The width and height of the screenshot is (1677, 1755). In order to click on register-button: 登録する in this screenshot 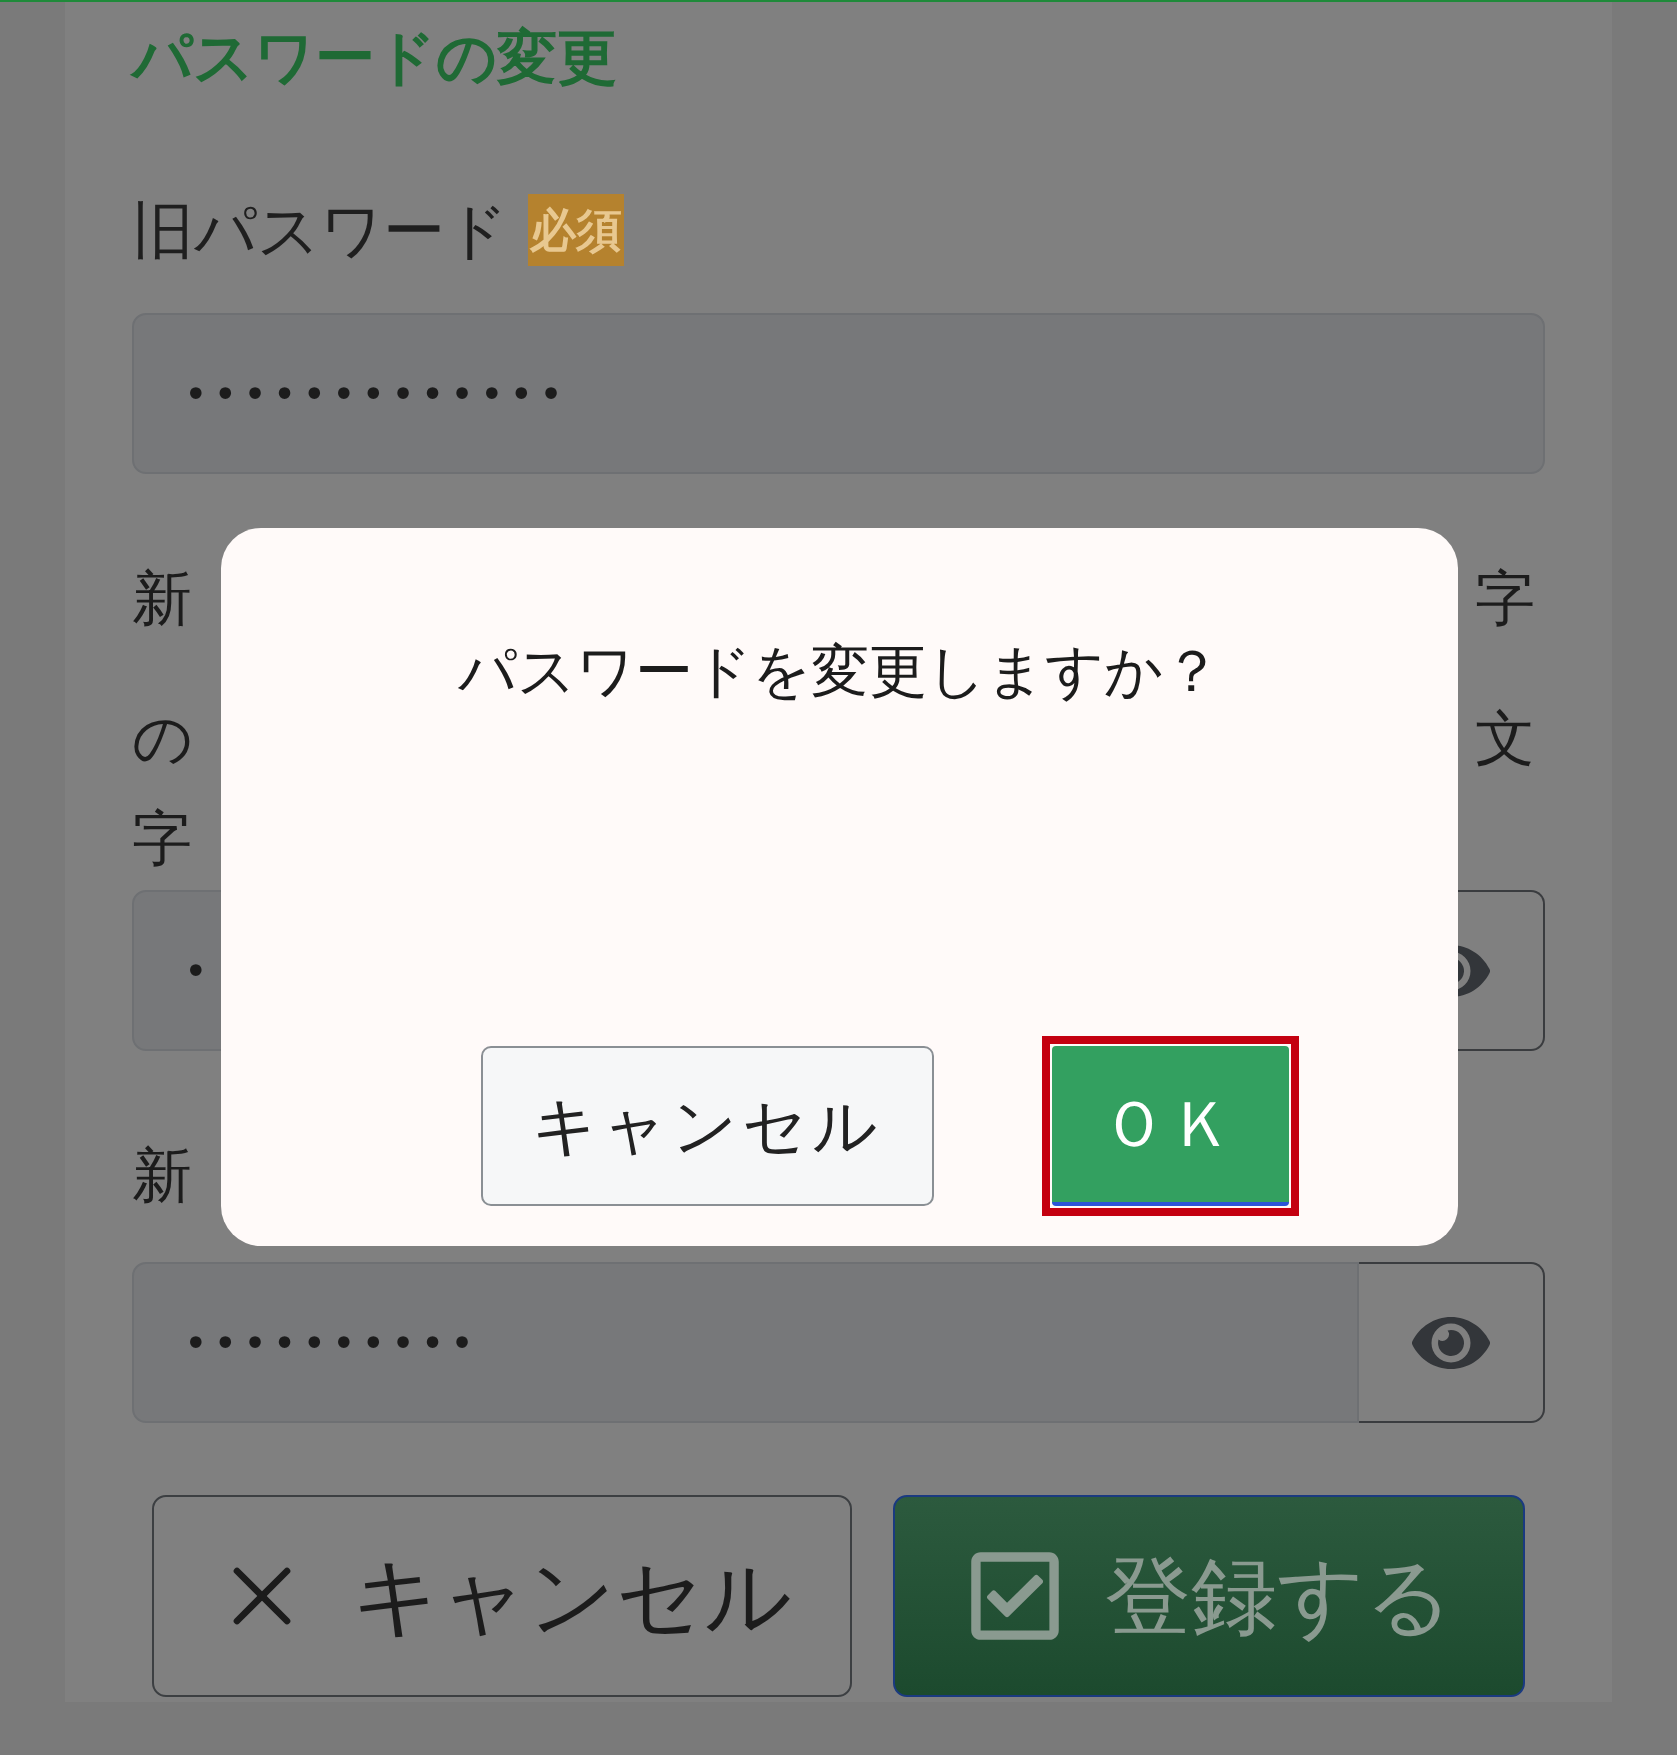, I will do `click(1209, 1596)`.